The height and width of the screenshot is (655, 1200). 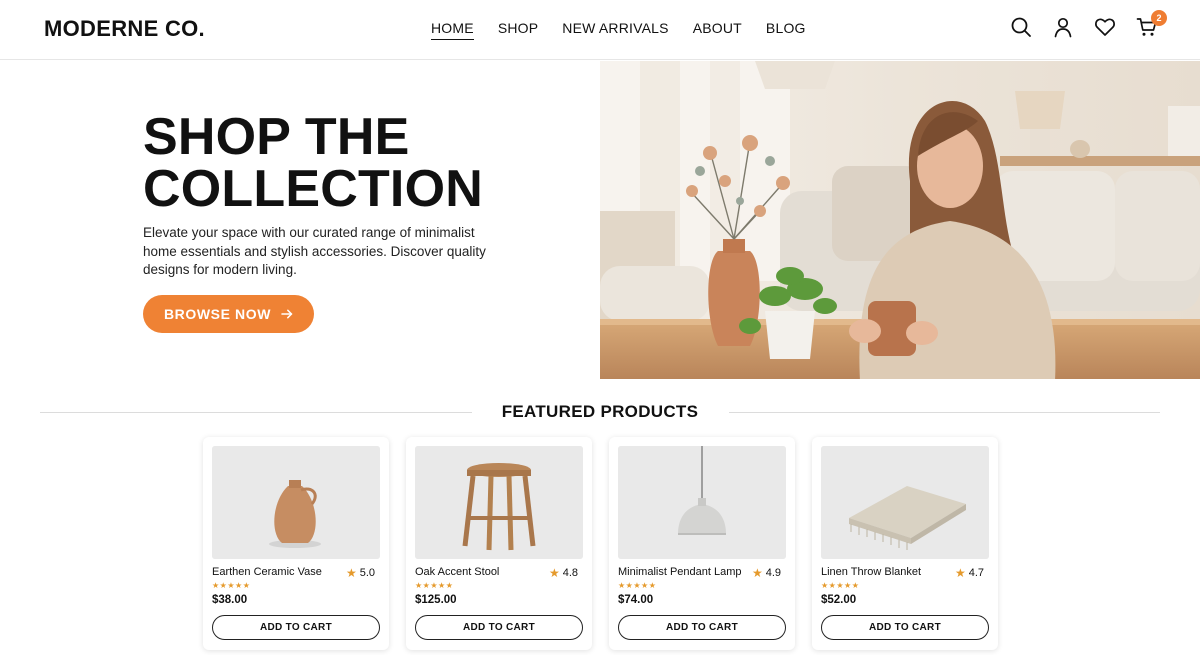 What do you see at coordinates (600, 413) in the screenshot?
I see `featured-header: FEATURED PRODUCTS` at bounding box center [600, 413].